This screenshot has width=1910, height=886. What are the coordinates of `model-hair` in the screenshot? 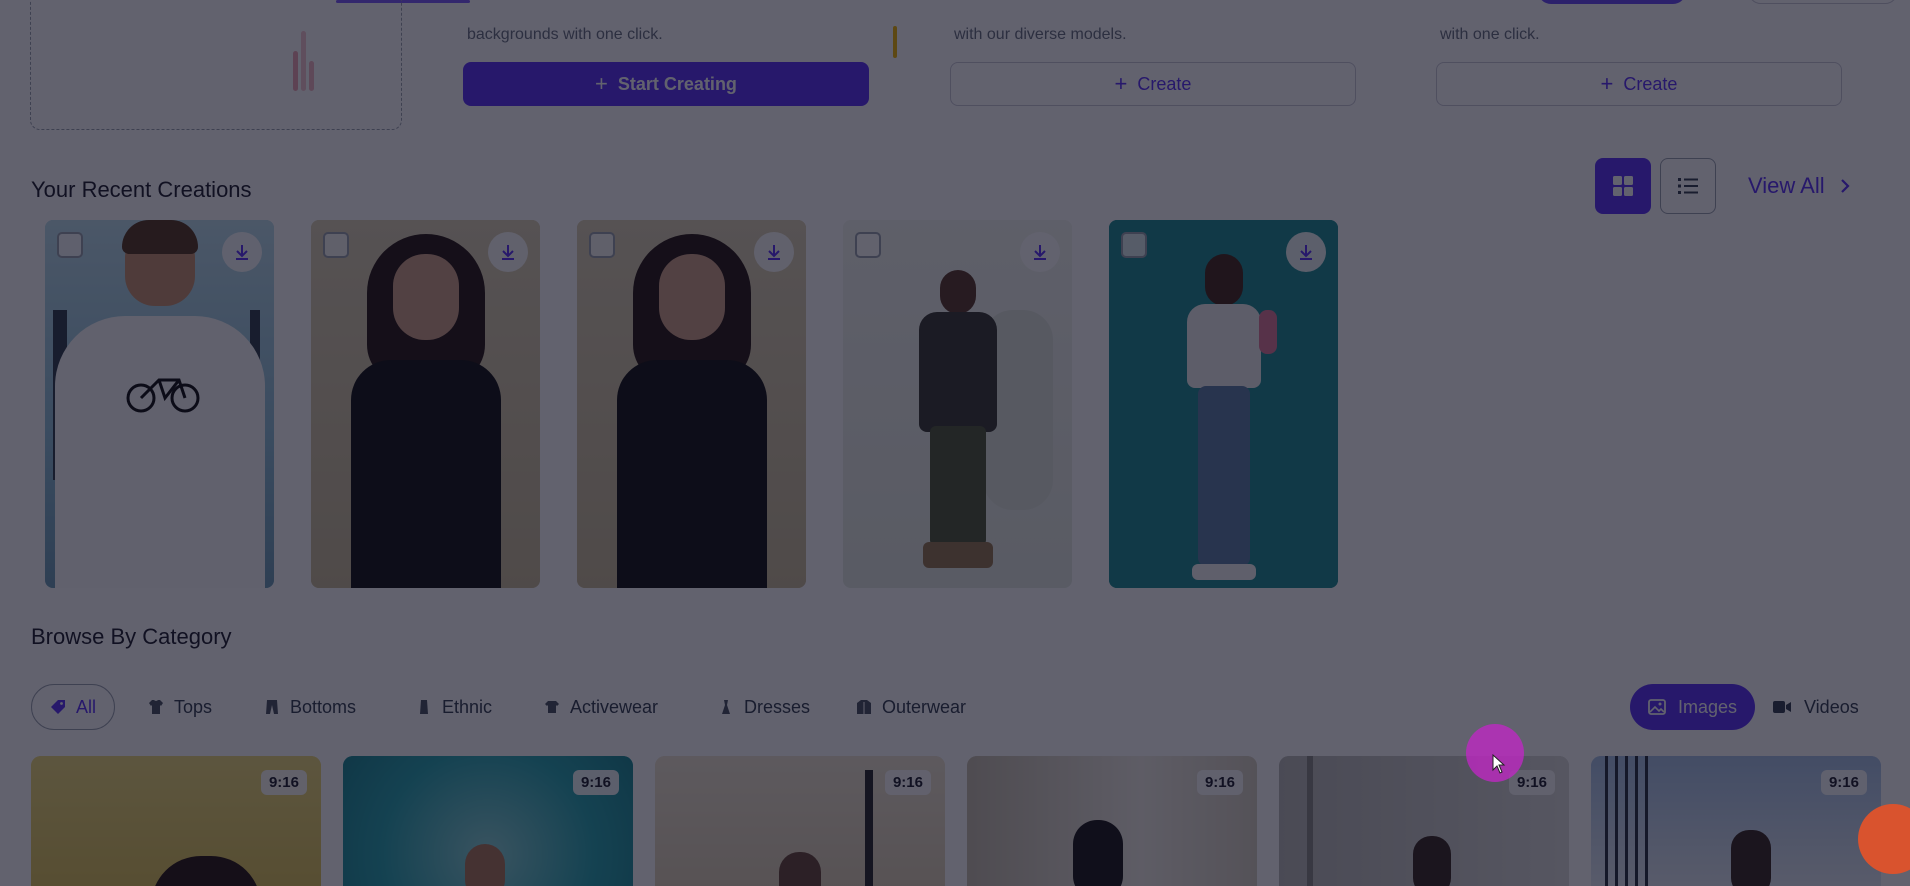 It's located at (159, 237).